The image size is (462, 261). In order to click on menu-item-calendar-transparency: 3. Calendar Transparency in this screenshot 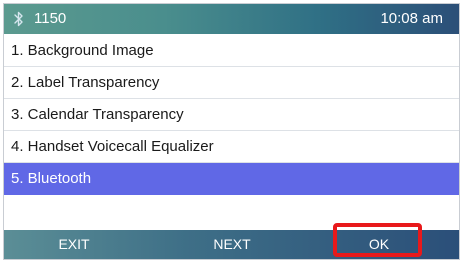, I will do `click(231, 115)`.